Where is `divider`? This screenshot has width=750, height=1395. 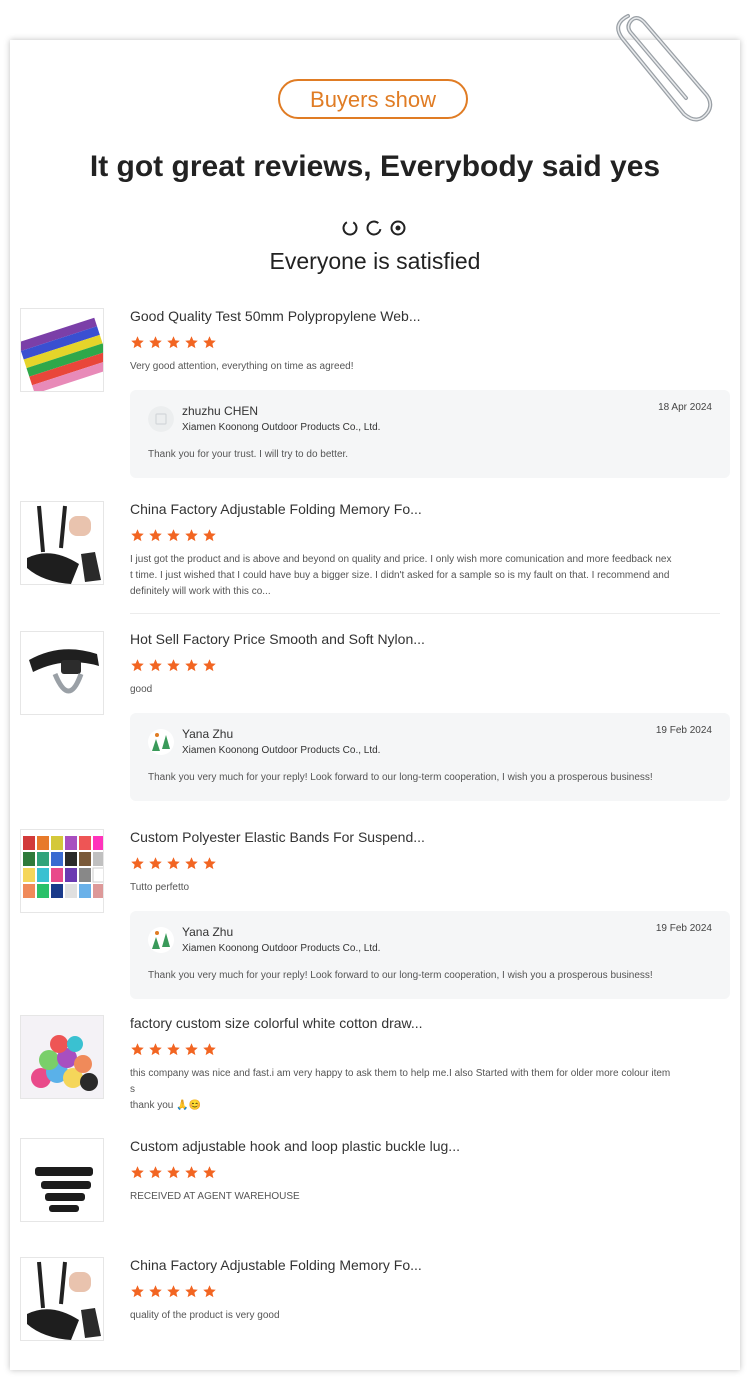
divider is located at coordinates (425, 613).